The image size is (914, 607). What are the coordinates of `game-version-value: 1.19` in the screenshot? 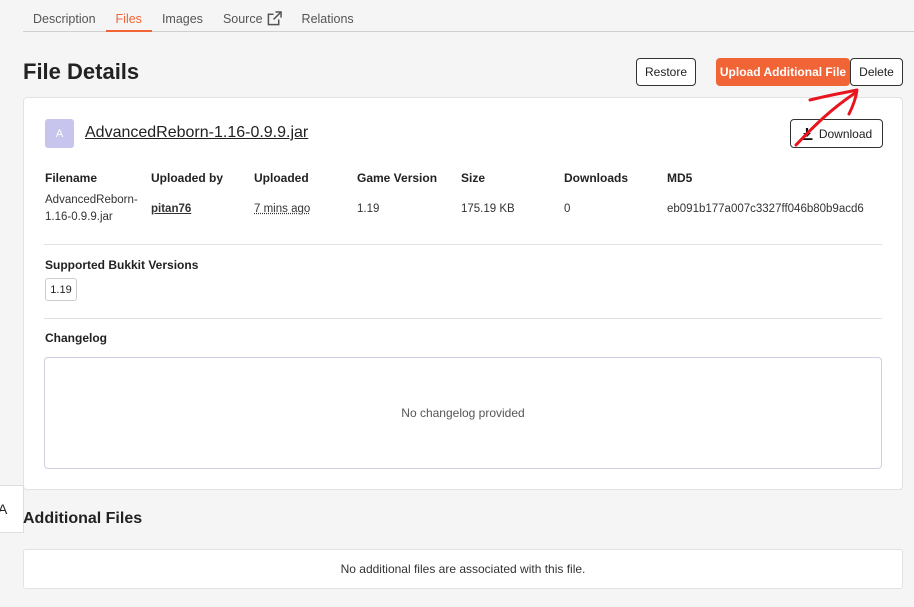 It's located at (368, 209).